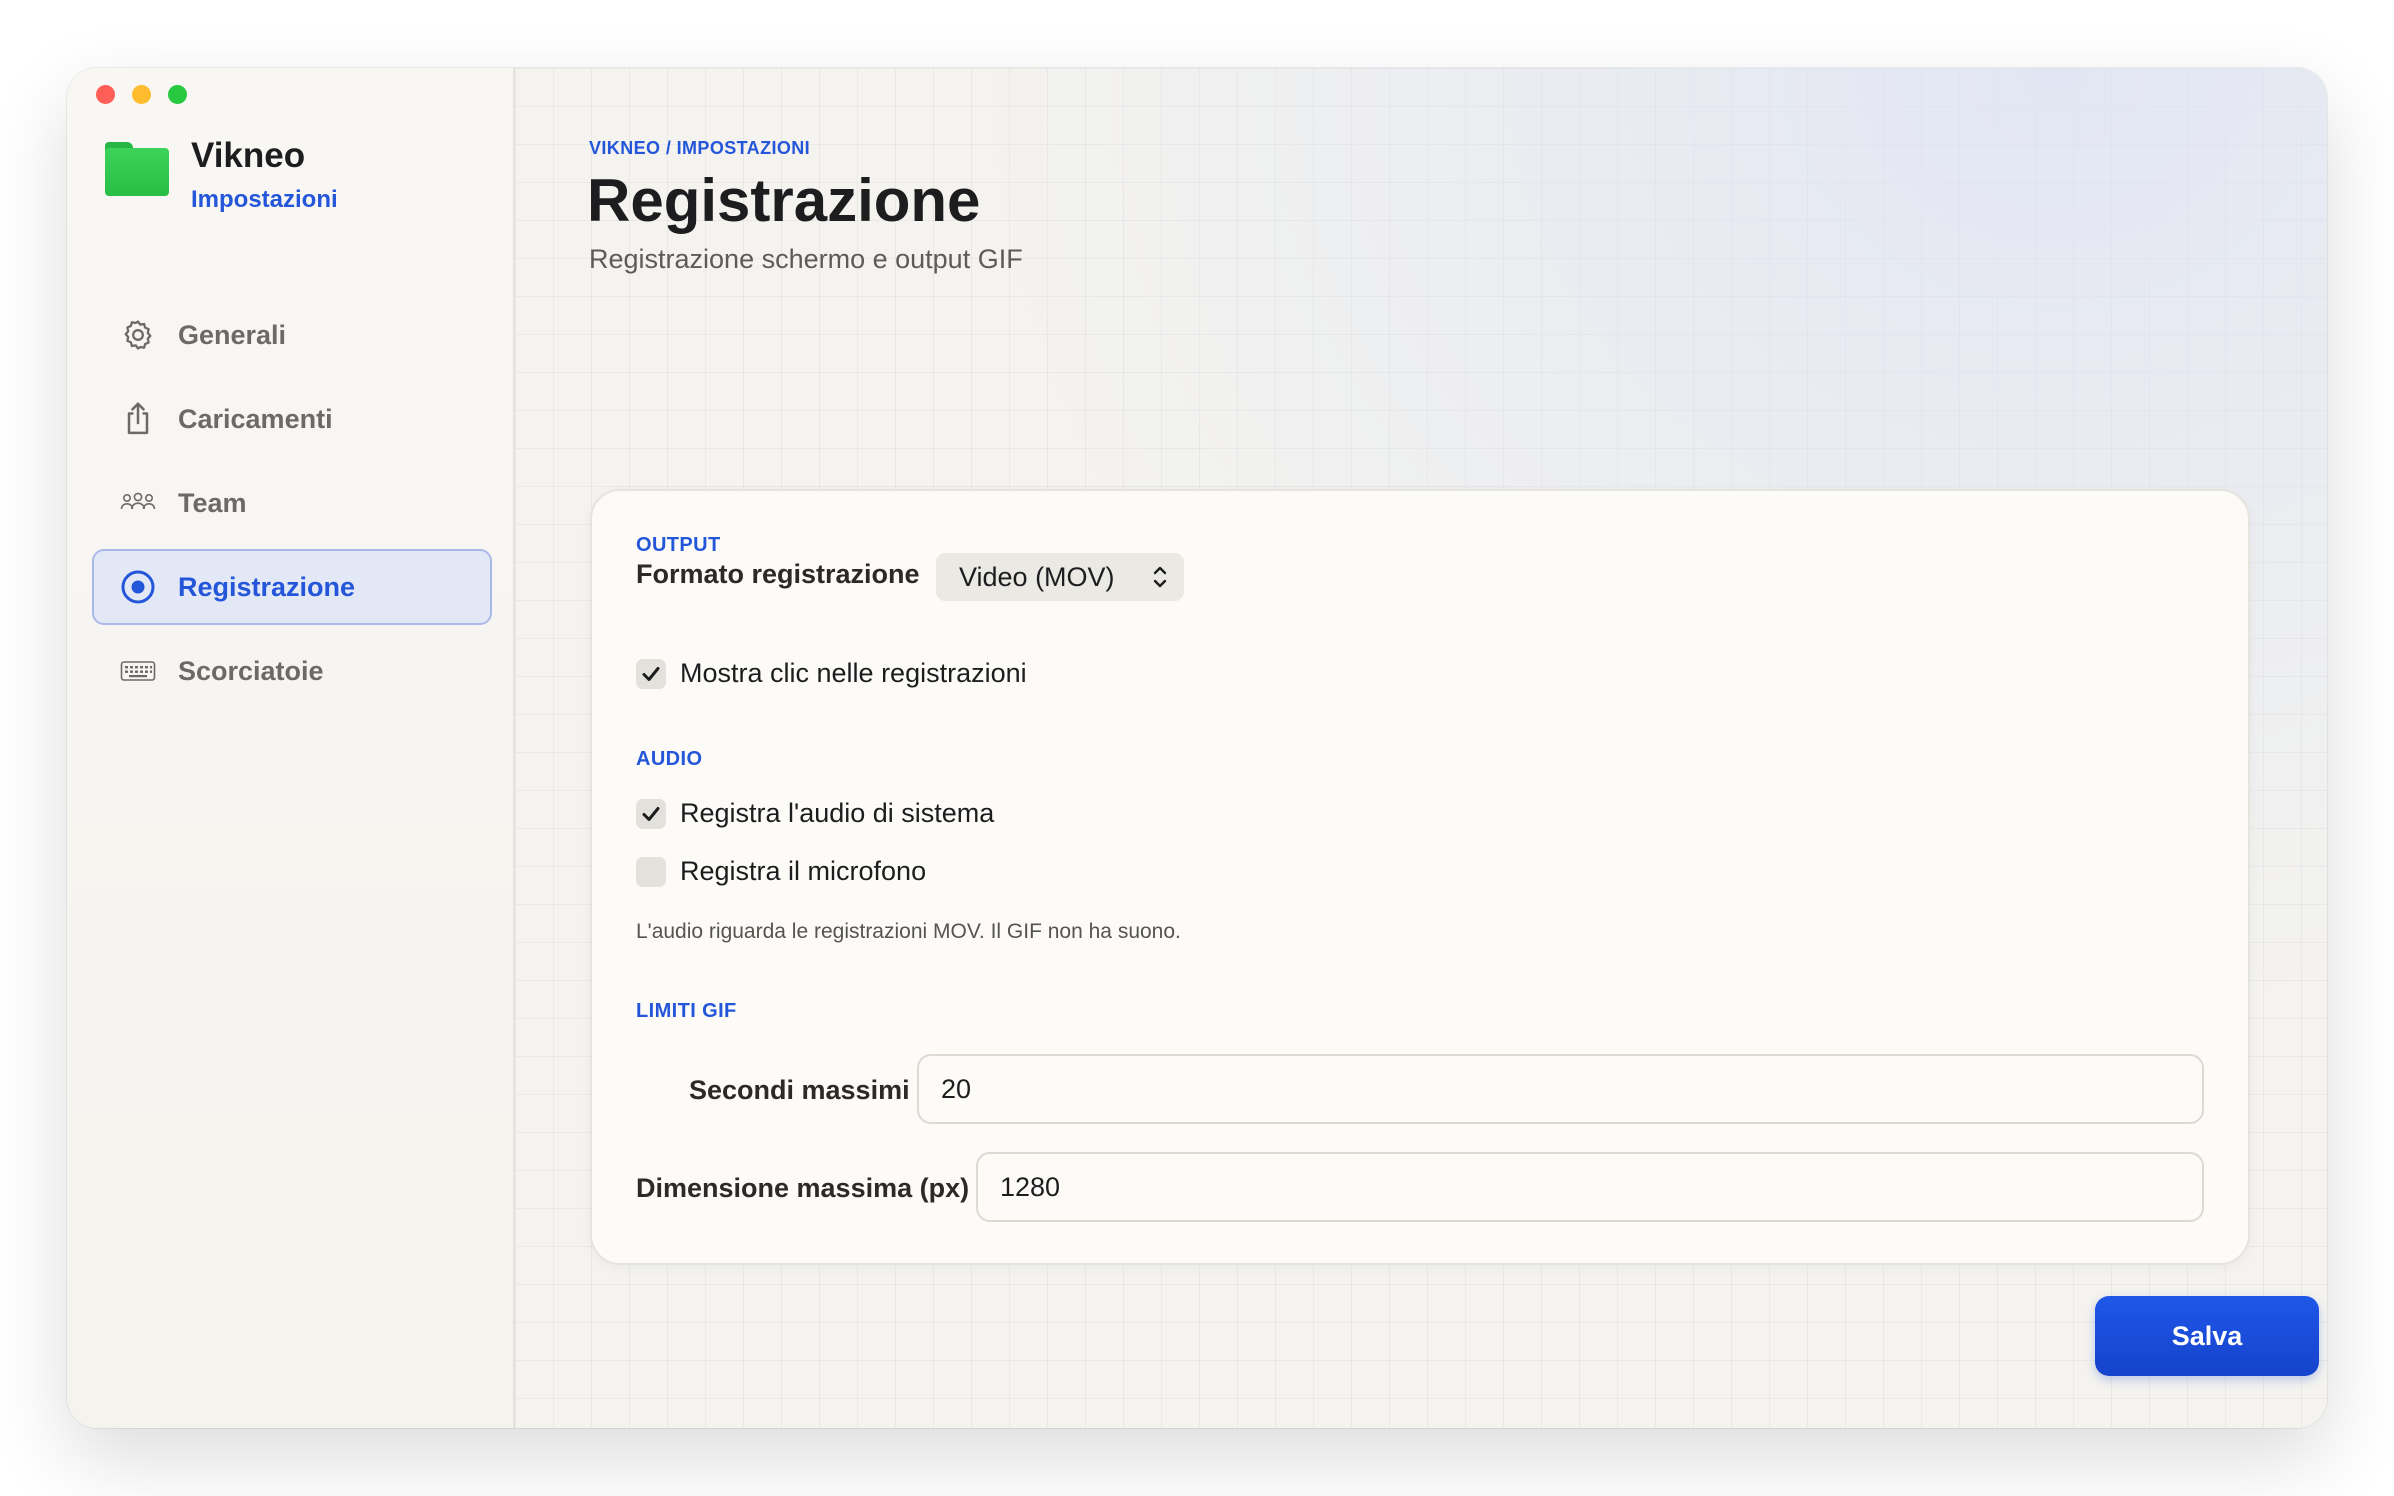 The height and width of the screenshot is (1496, 2394). I want to click on system-audio-checkbox, so click(651, 813).